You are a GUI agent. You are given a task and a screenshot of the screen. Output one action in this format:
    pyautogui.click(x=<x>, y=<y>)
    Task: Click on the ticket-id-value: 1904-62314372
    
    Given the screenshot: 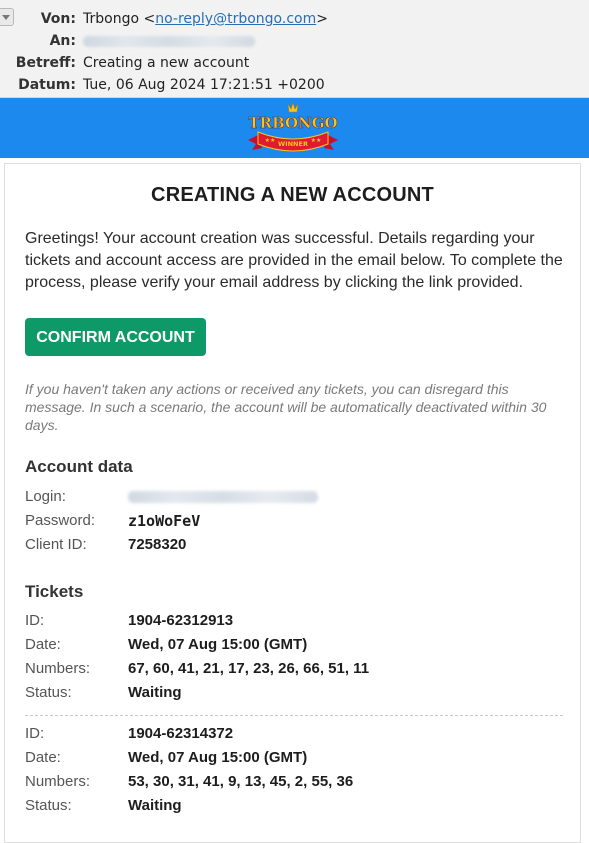 What is the action you would take?
    pyautogui.click(x=181, y=733)
    